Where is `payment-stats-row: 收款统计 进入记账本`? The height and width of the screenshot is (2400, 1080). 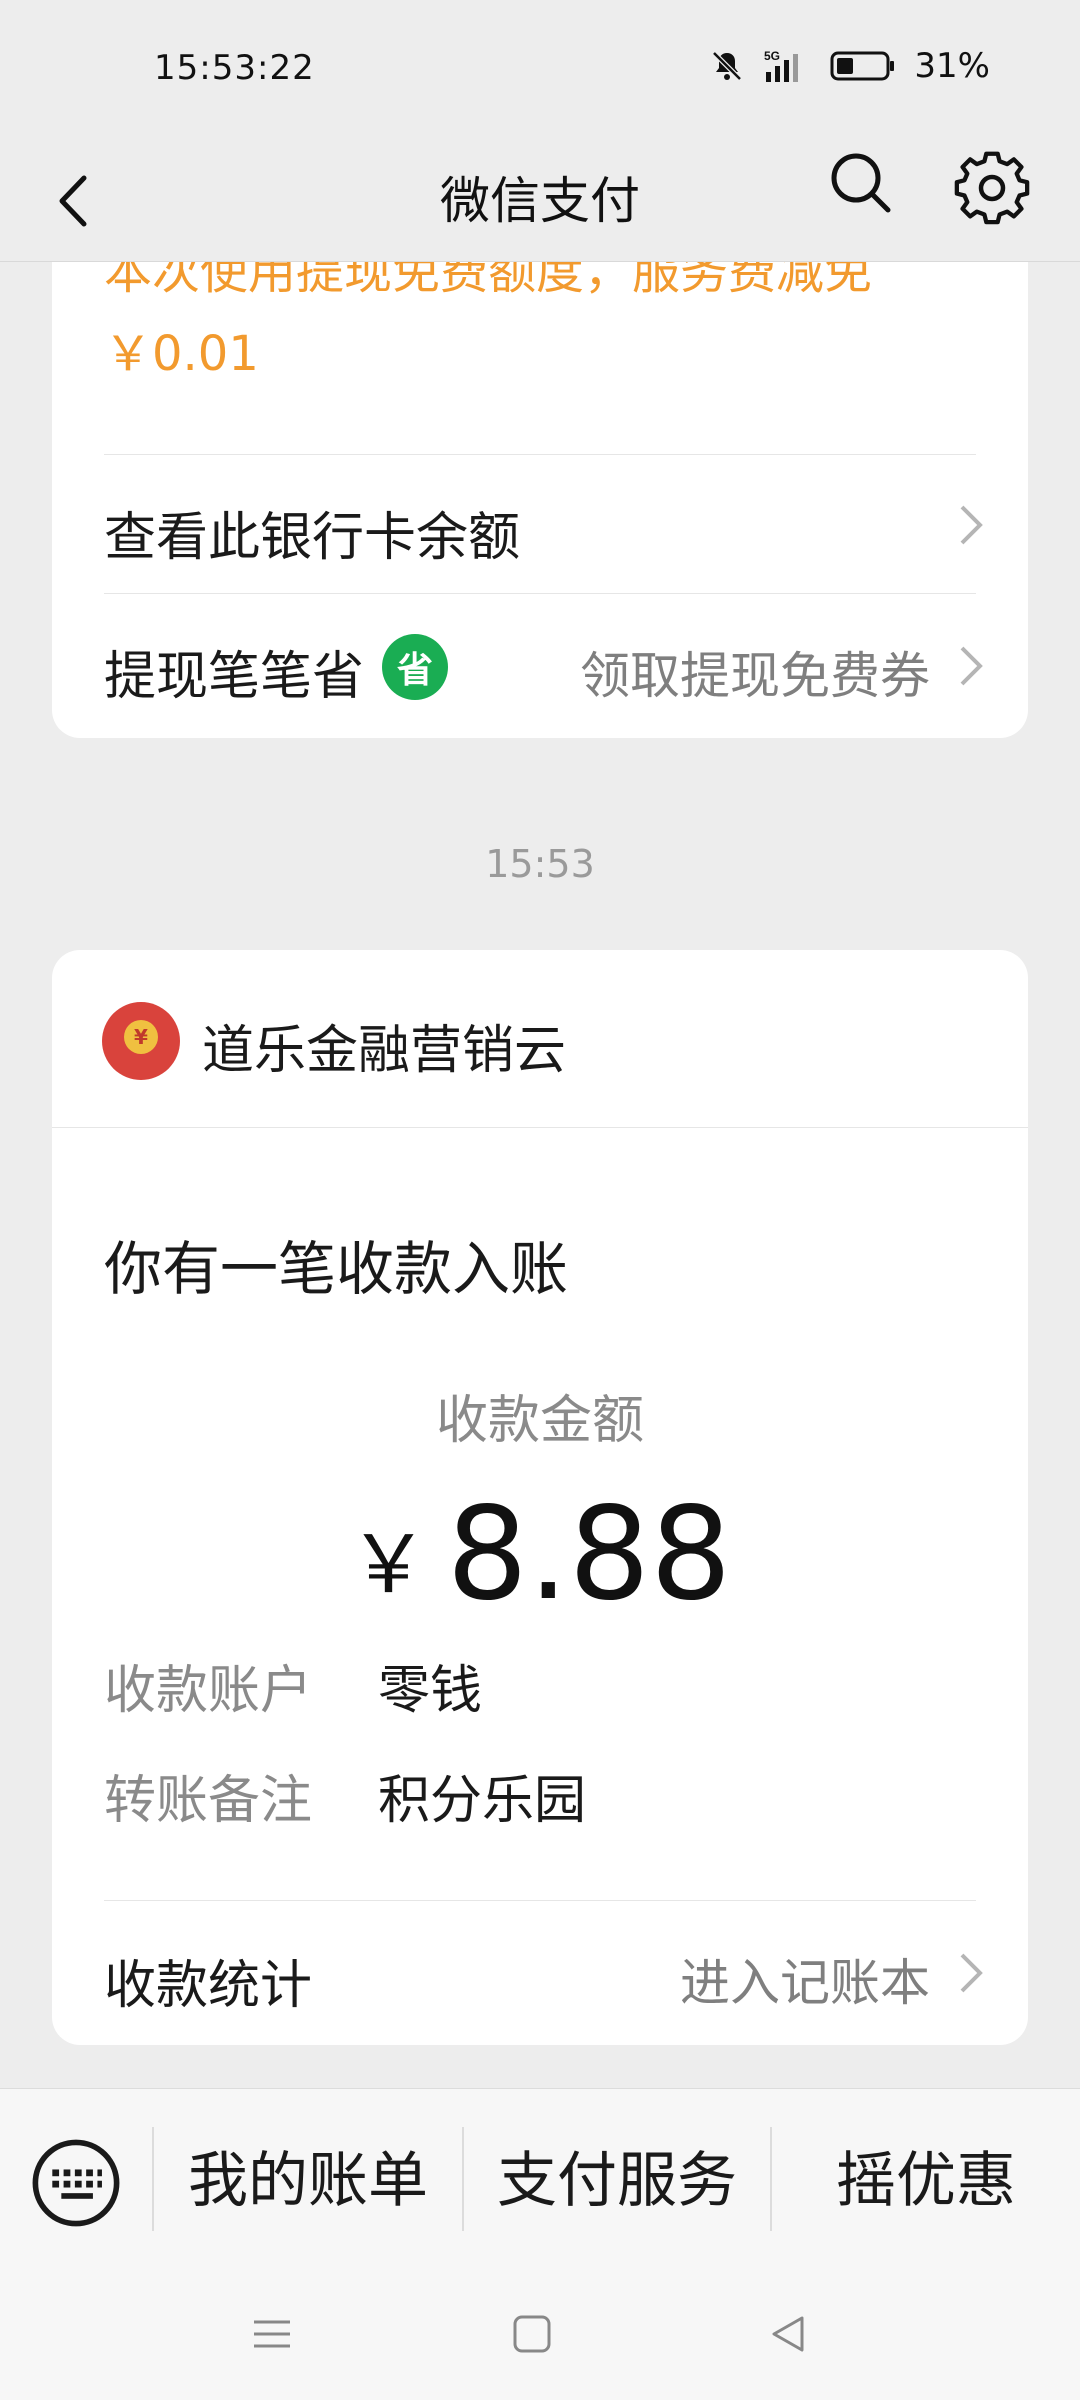 payment-stats-row: 收款统计 进入记账本 is located at coordinates (540, 1973).